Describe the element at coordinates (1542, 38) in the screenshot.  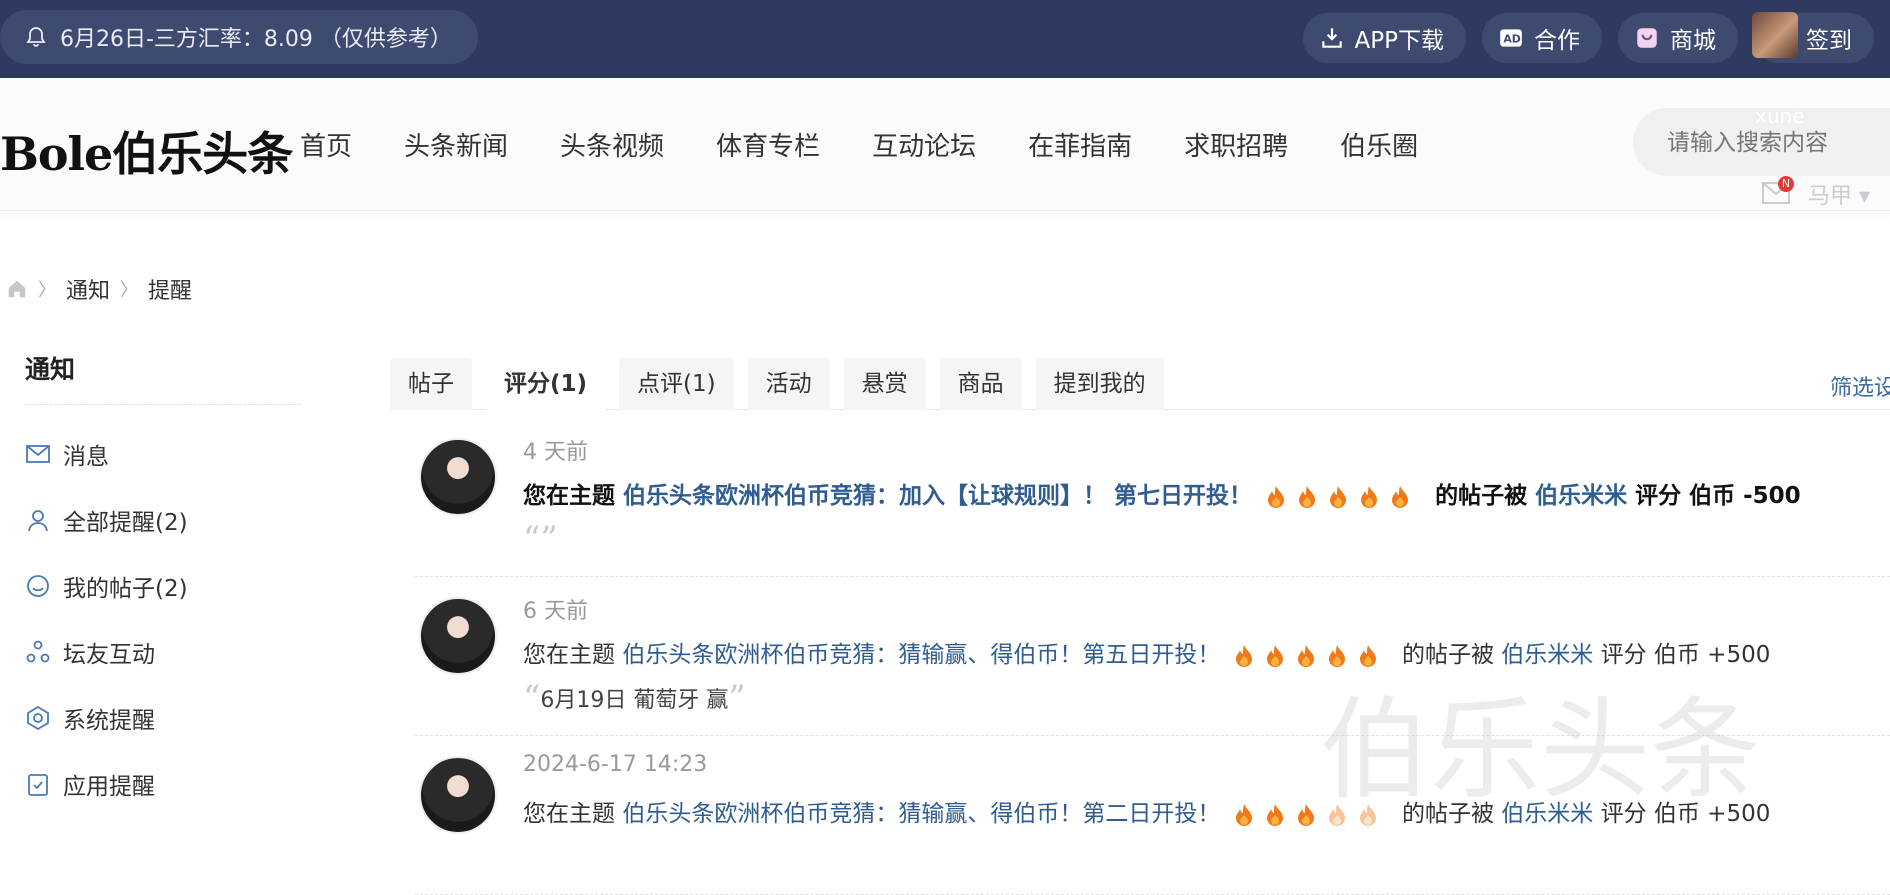
I see `cooperate-button: AD 合作` at that location.